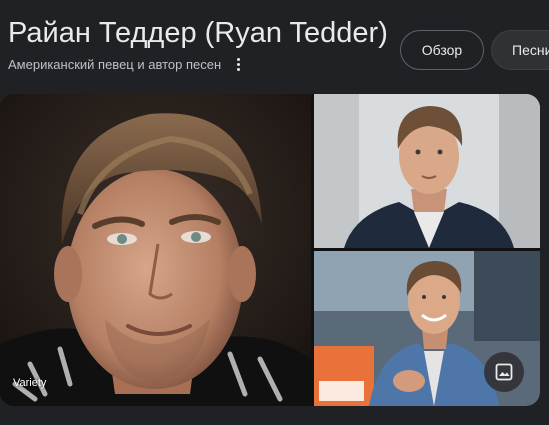 This screenshot has height=425, width=549. What do you see at coordinates (520, 50) in the screenshot?
I see `tab-songs: Песни` at bounding box center [520, 50].